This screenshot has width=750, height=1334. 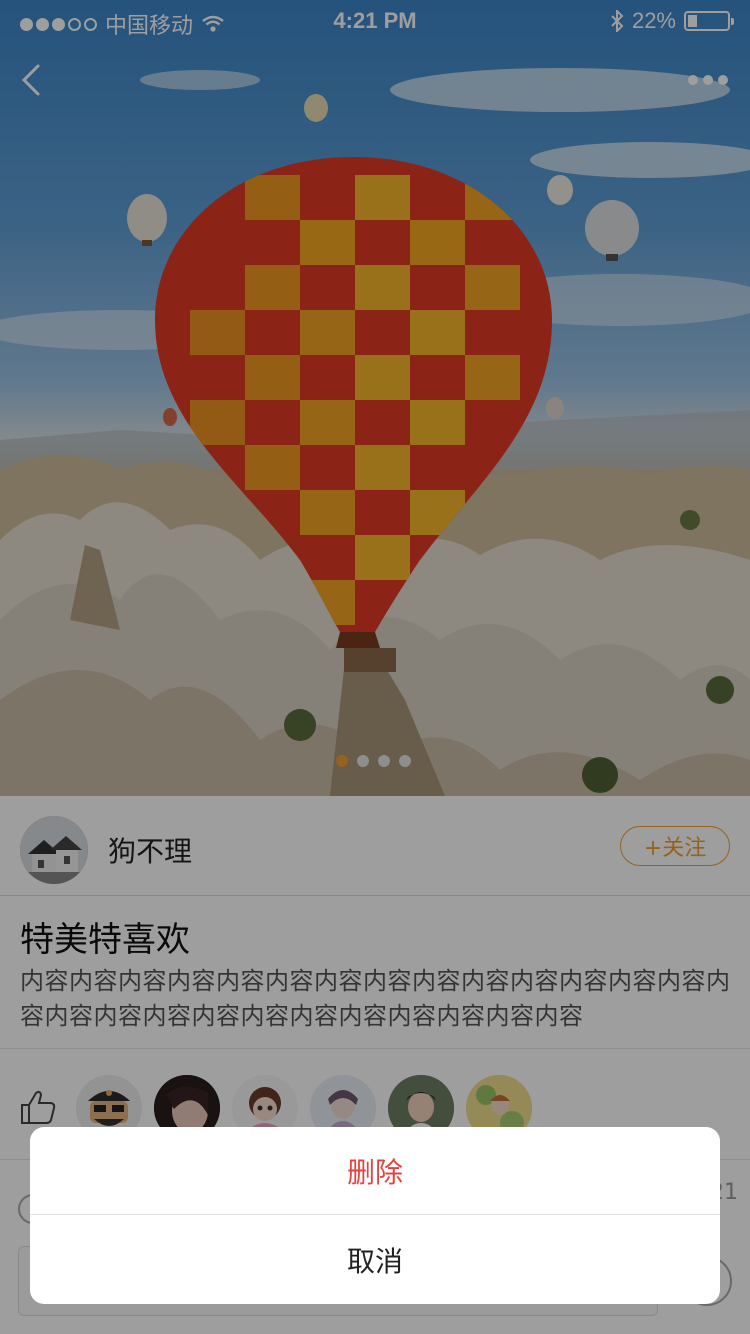 What do you see at coordinates (375, 1260) in the screenshot?
I see `cancel-button: 取消` at bounding box center [375, 1260].